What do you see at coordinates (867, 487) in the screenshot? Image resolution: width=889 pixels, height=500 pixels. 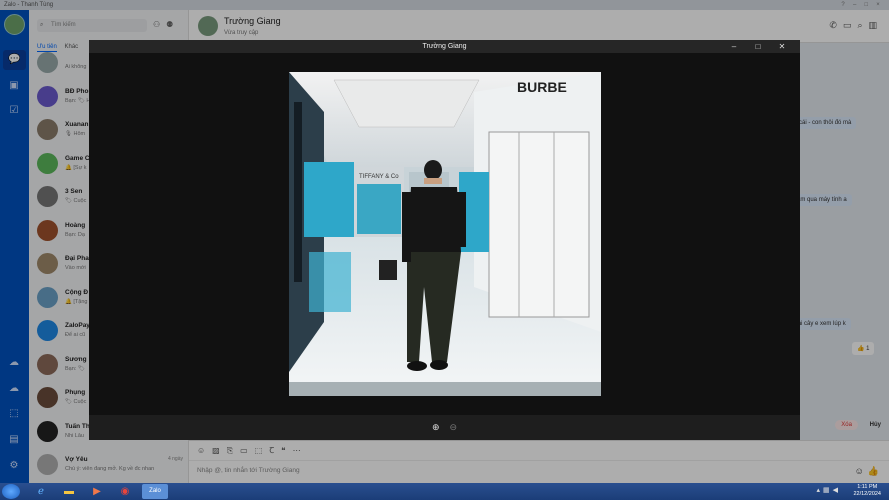 I see `clock-time: 1:11 PM` at bounding box center [867, 487].